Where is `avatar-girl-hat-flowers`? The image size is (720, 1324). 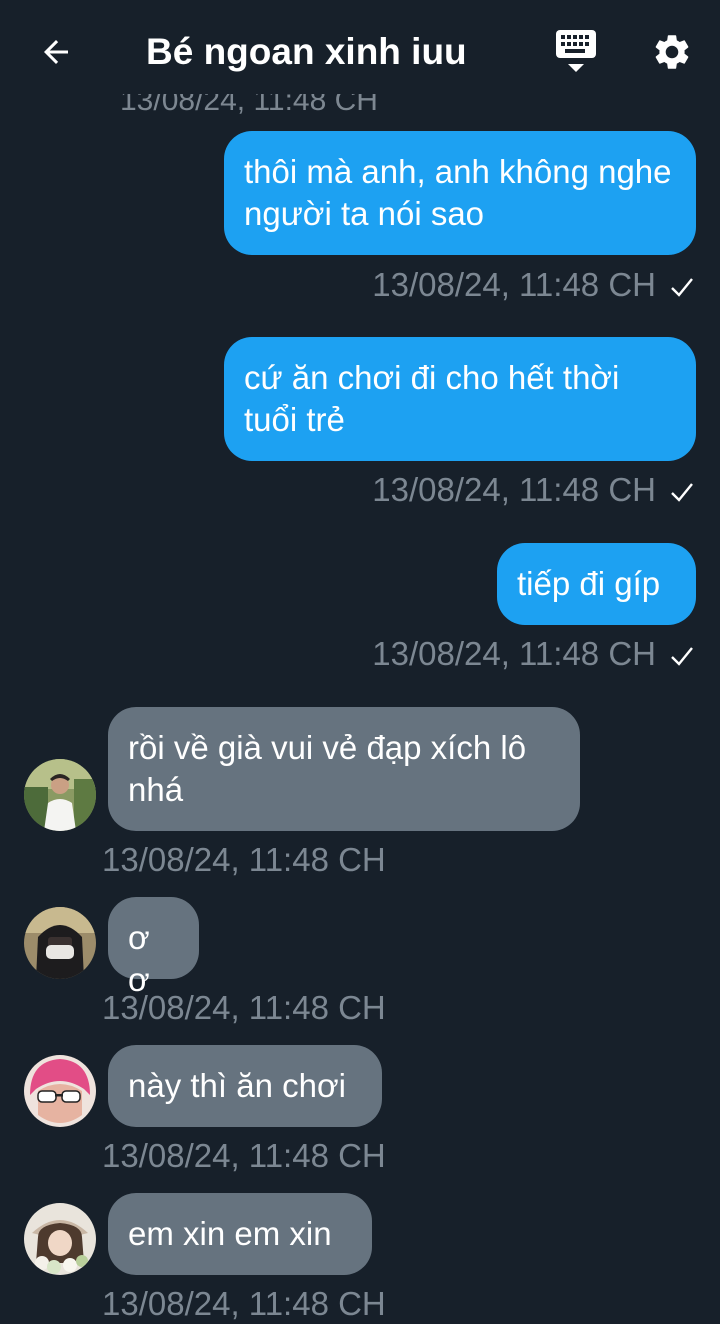
avatar-girl-hat-flowers is located at coordinates (60, 1239).